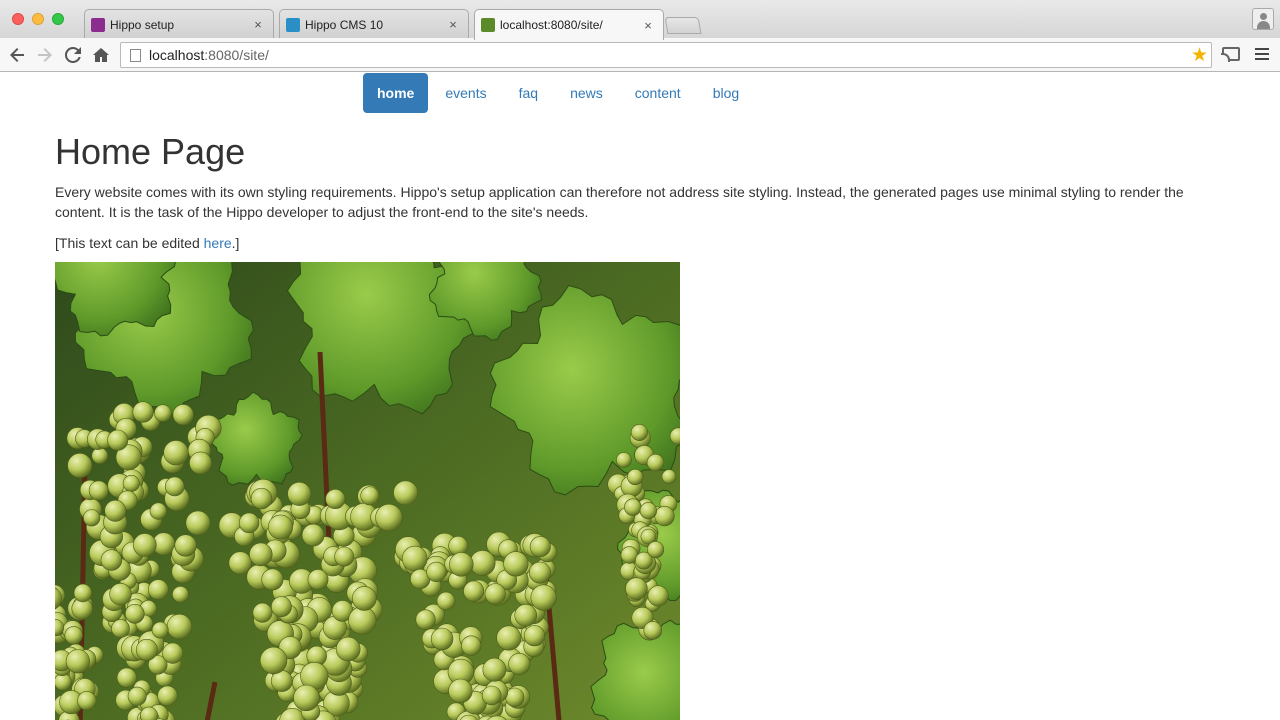 The height and width of the screenshot is (720, 1280). I want to click on edit-here-link: here, so click(218, 243).